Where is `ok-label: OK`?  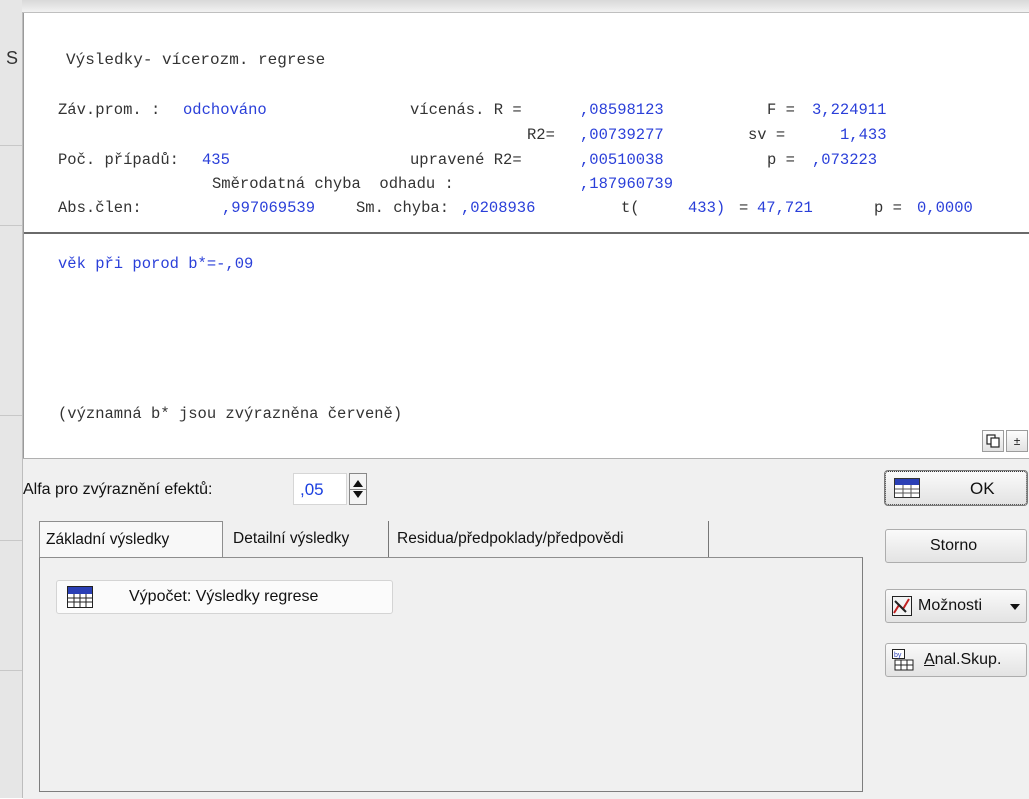
ok-label: OK is located at coordinates (982, 488).